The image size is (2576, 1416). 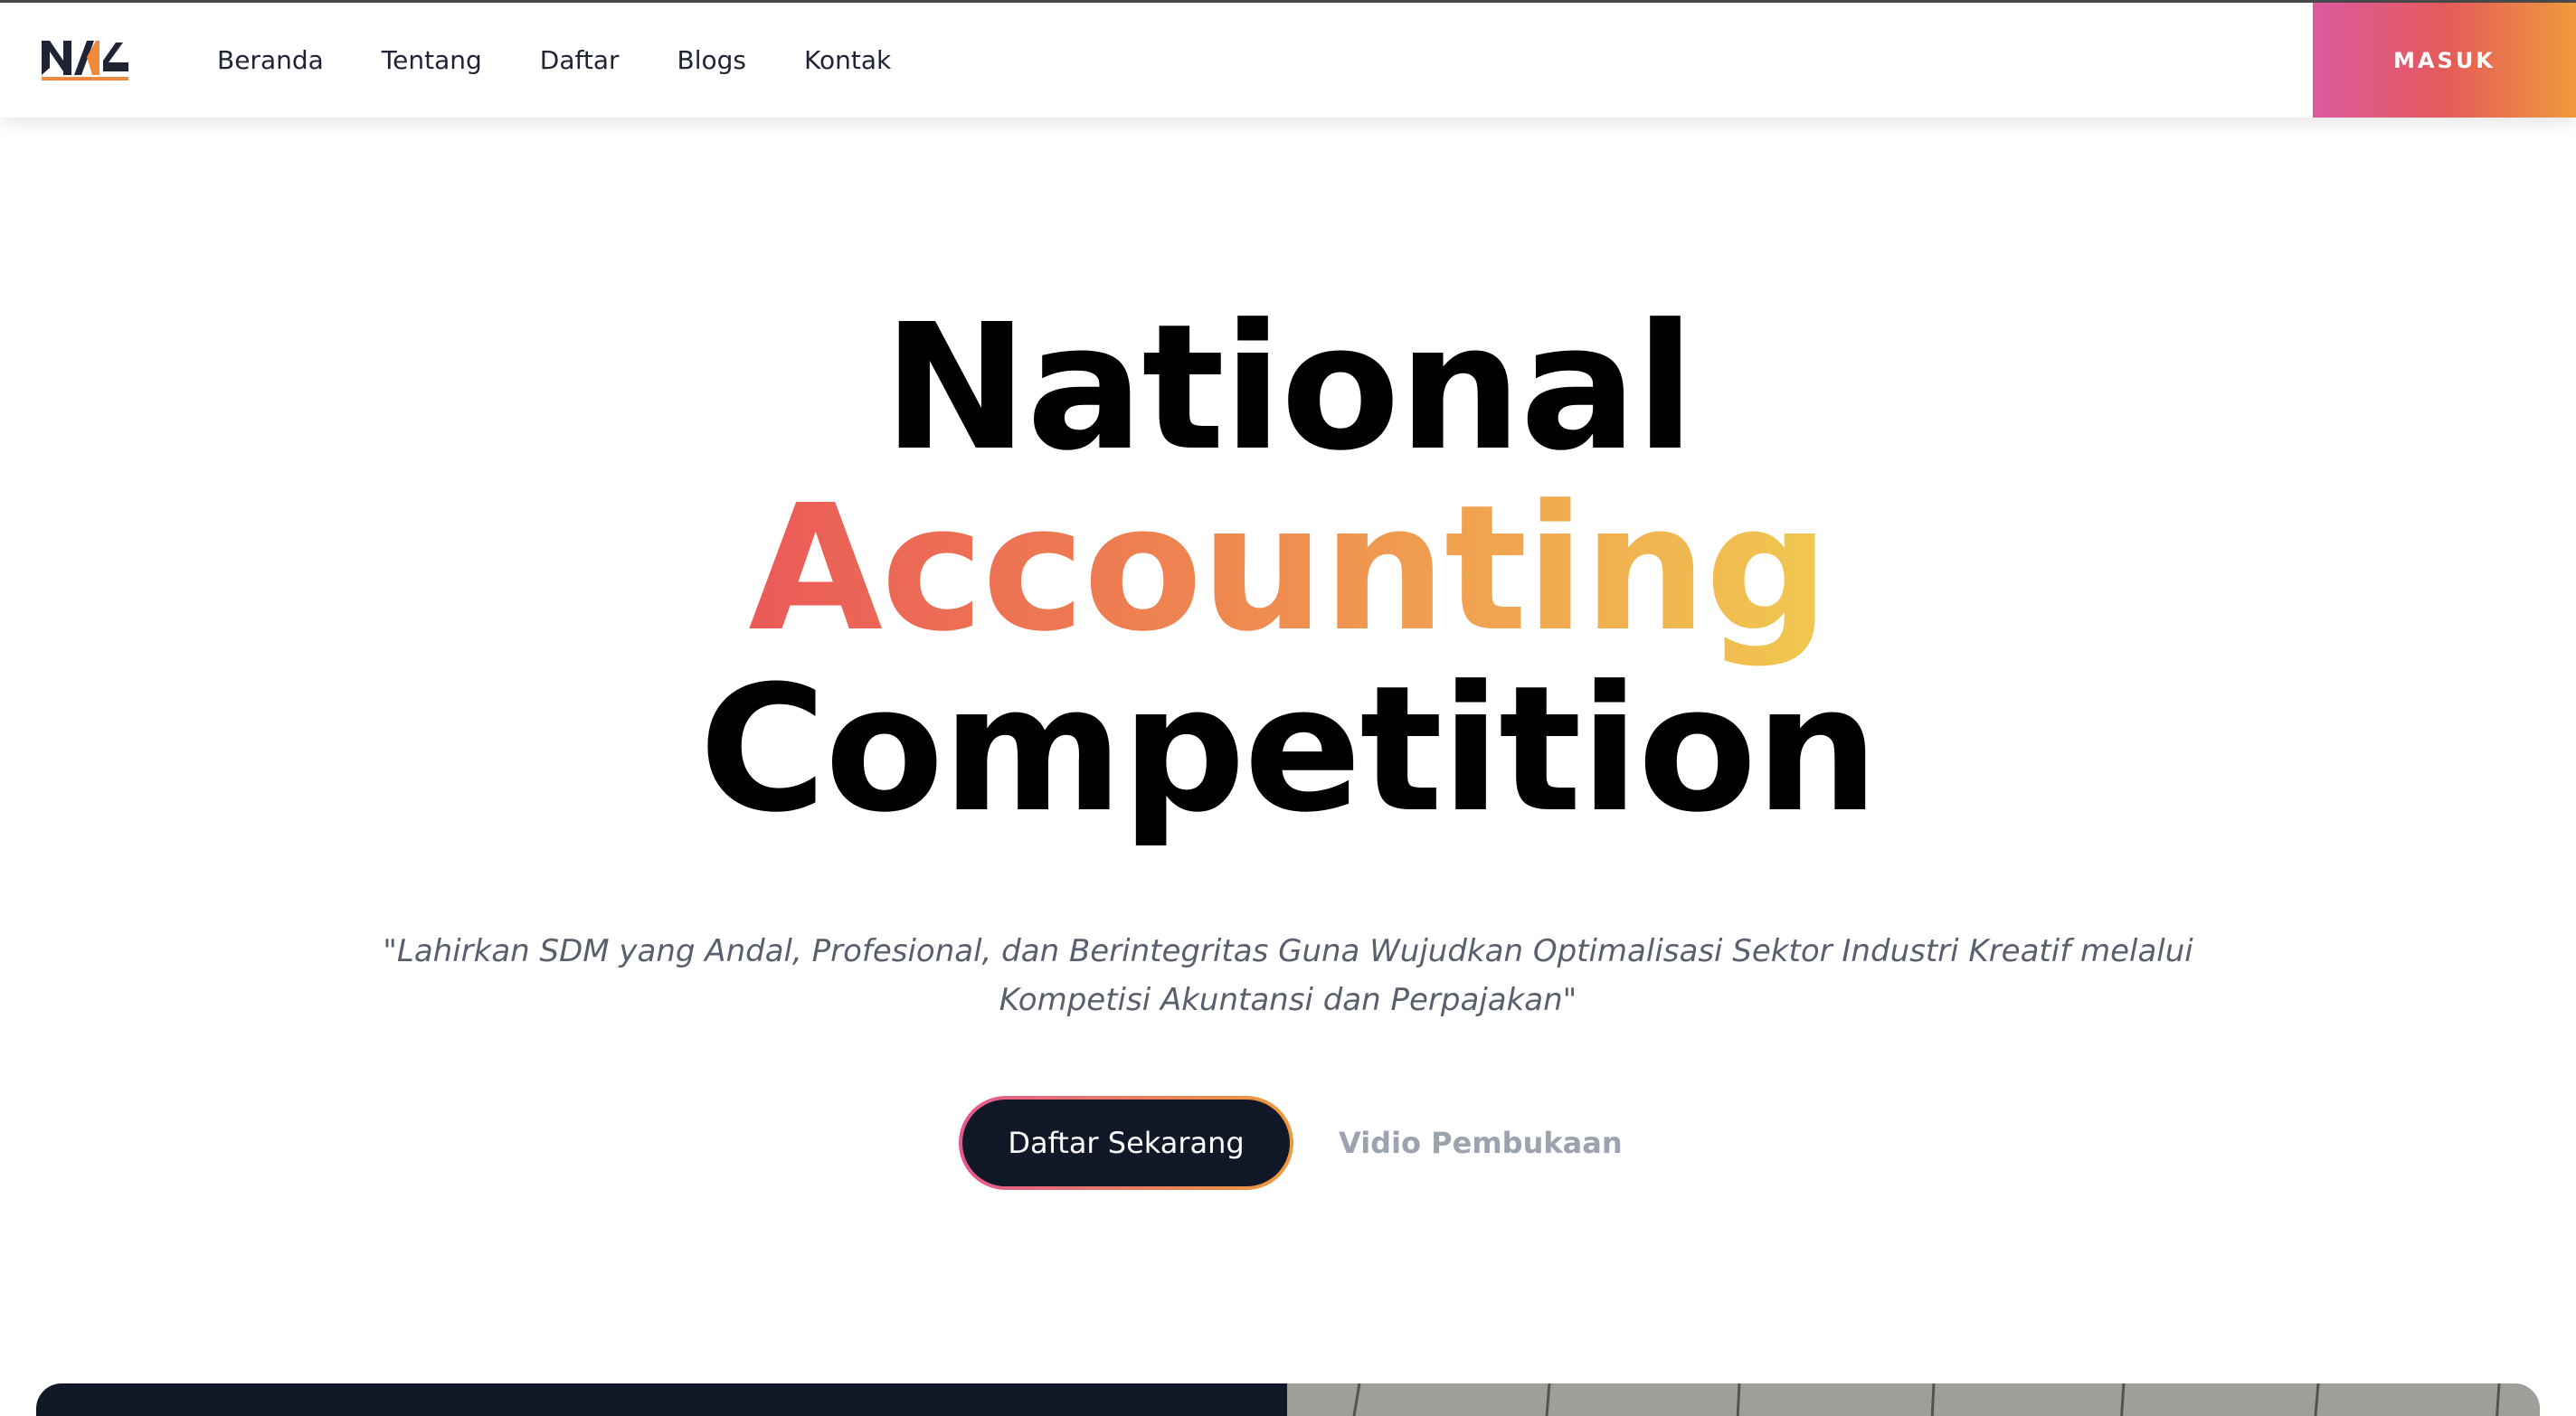 What do you see at coordinates (662, 1399) in the screenshot?
I see `banner-dark-panel` at bounding box center [662, 1399].